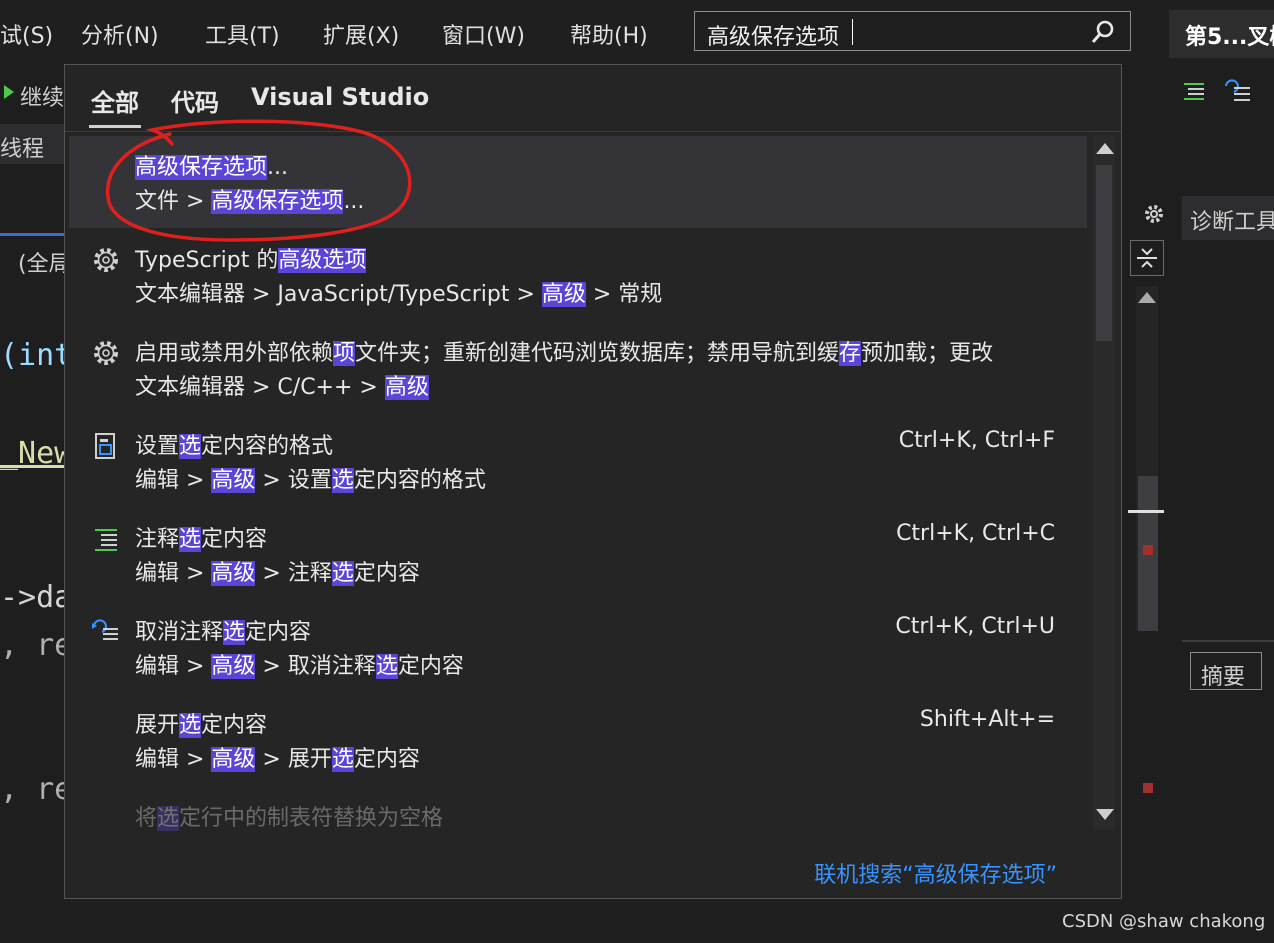 The width and height of the screenshot is (1274, 943). What do you see at coordinates (234, 725) in the screenshot?
I see `title-text: 定内容` at bounding box center [234, 725].